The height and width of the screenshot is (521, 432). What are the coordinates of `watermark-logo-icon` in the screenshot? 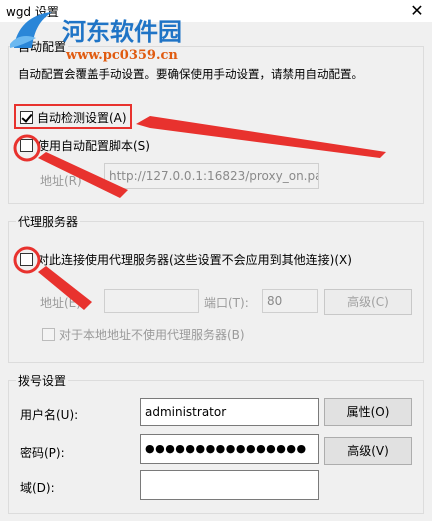 It's located at (31, 30).